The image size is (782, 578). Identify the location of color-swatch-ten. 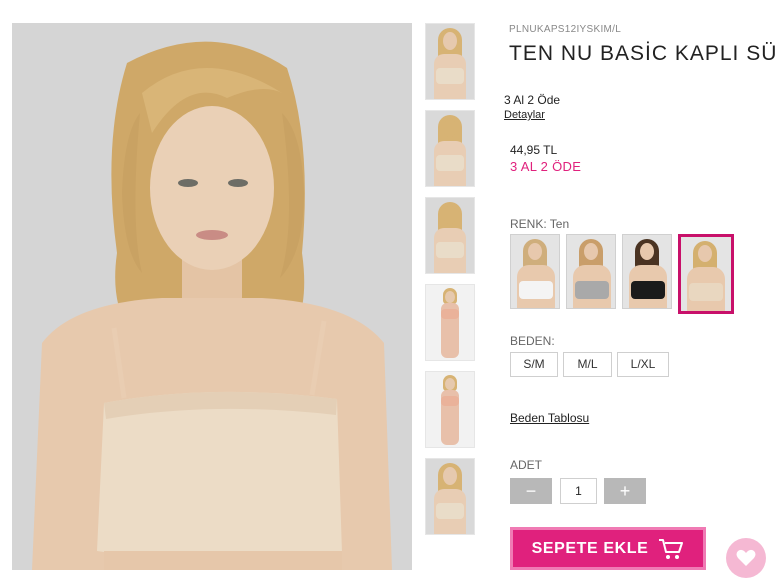
(706, 274).